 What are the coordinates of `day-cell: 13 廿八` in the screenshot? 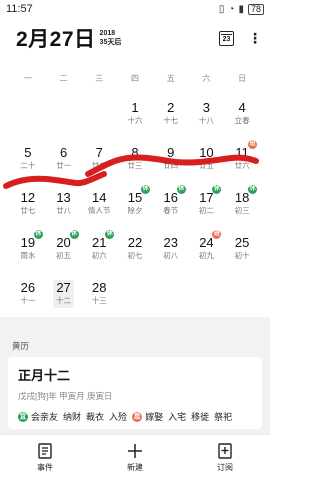 It's located at (64, 200).